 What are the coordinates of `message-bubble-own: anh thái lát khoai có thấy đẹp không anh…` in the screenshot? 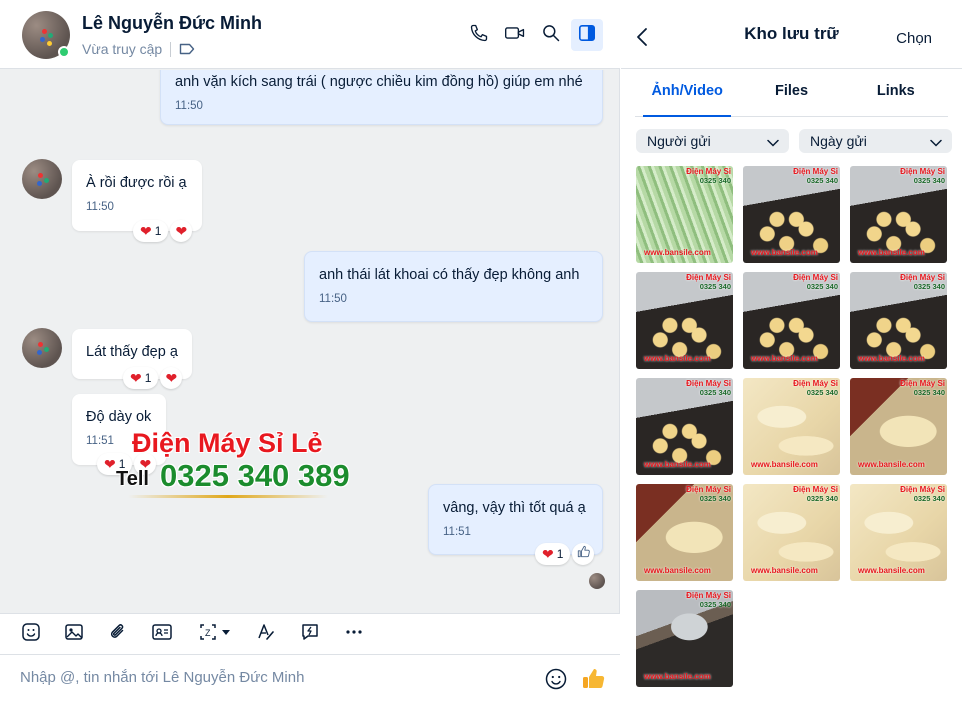 It's located at (453, 286).